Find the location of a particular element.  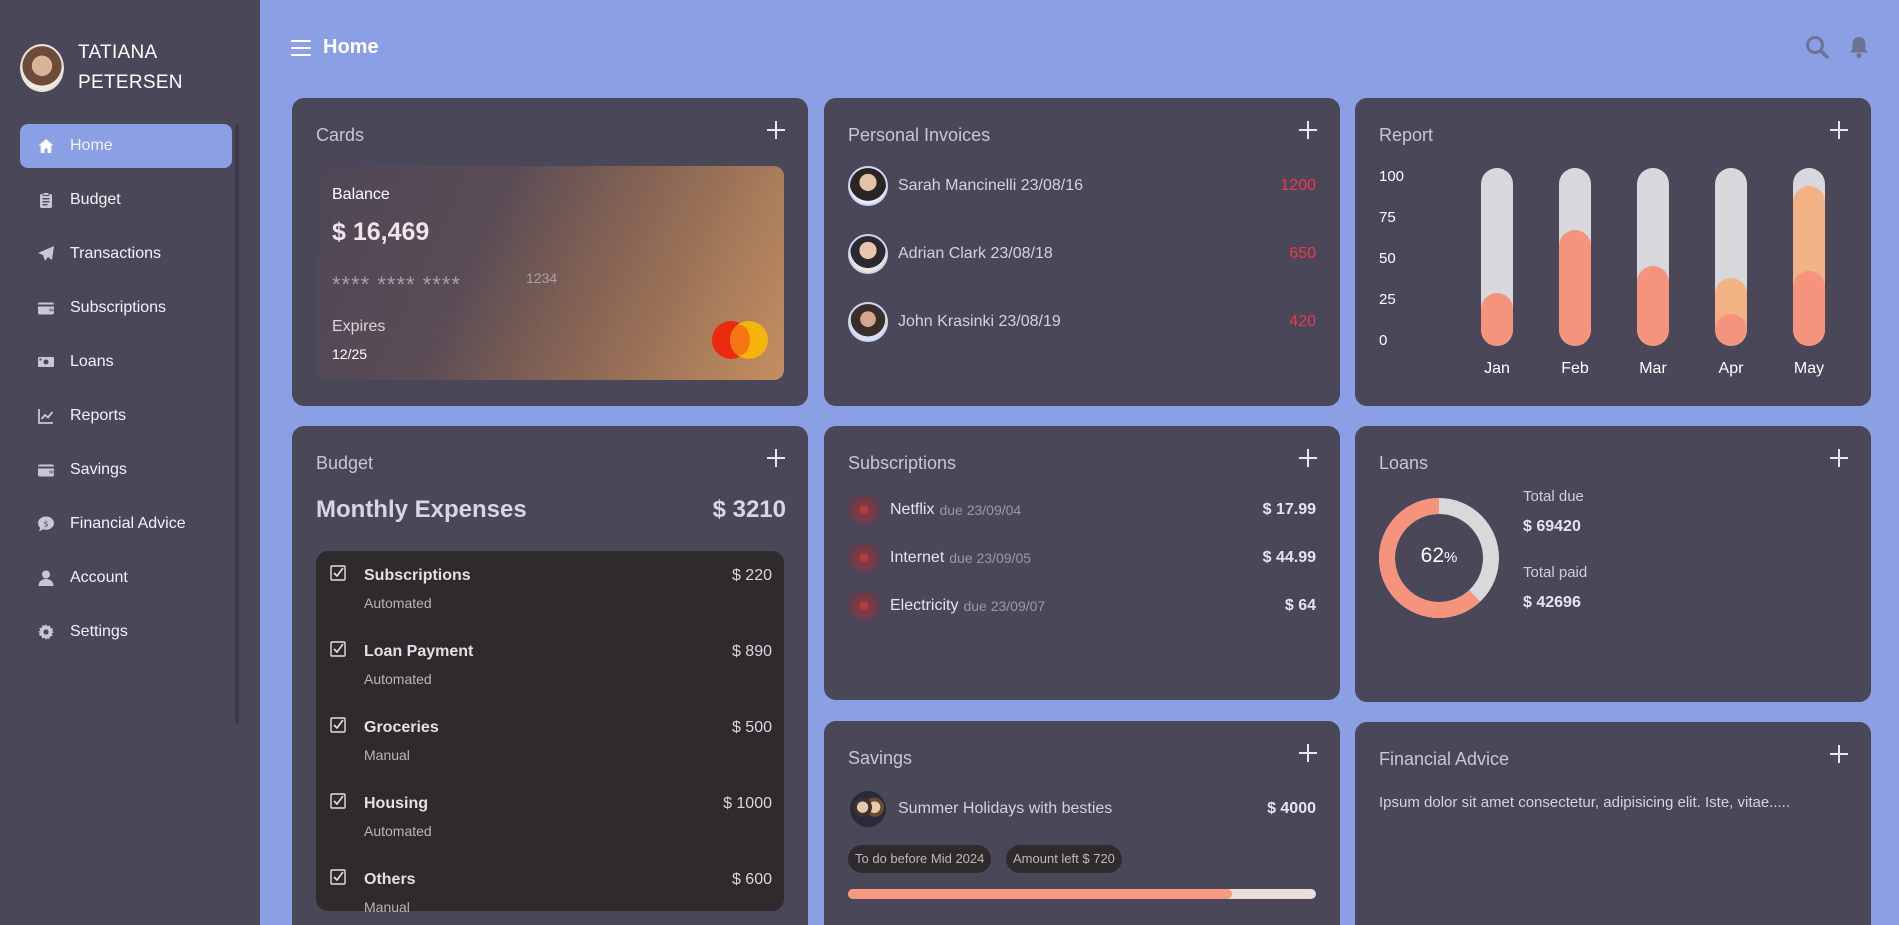

saving-goal-row: Summer Holidays with besties $ 4000 is located at coordinates (1082, 809).